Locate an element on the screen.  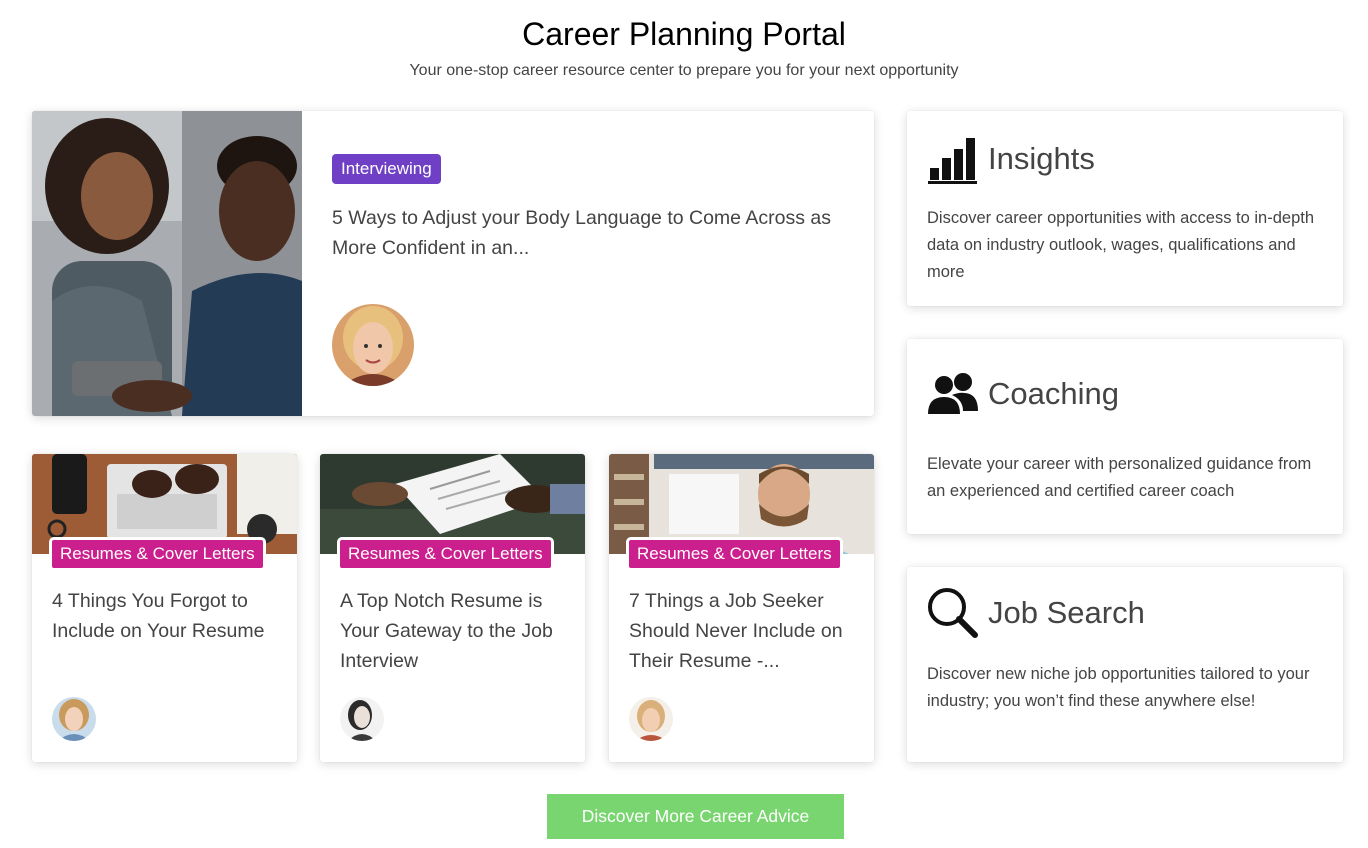
bar-chart-icon is located at coordinates (952, 161).